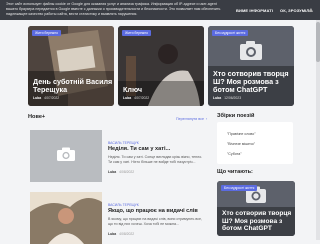 This screenshot has width=320, height=244. I want to click on cookie-more-info-button: ВИМЕ ІНФОРМАТІ, so click(254, 10).